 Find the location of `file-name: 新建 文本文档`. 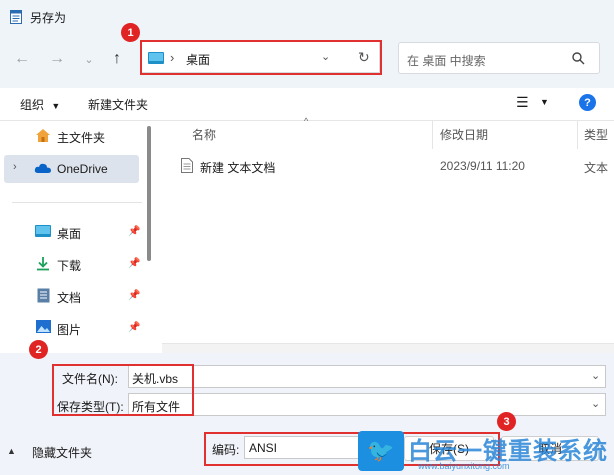

file-name: 新建 文本文档 is located at coordinates (238, 168).